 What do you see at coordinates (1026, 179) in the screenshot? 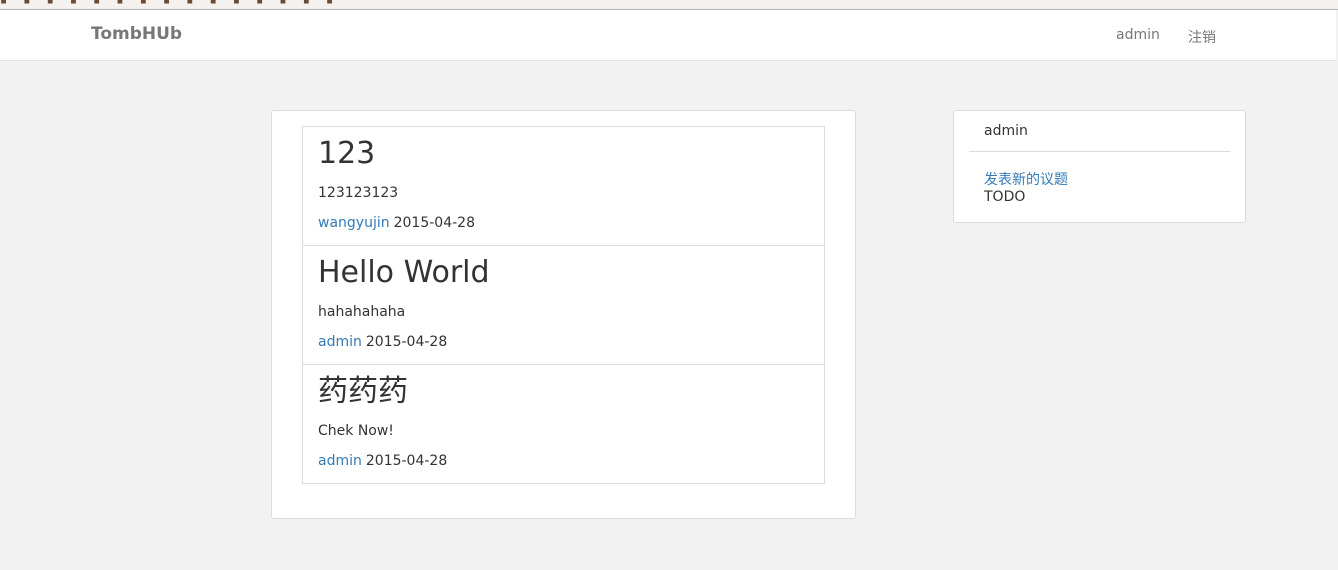
I see `new-topic-link: 发表新的议题` at bounding box center [1026, 179].